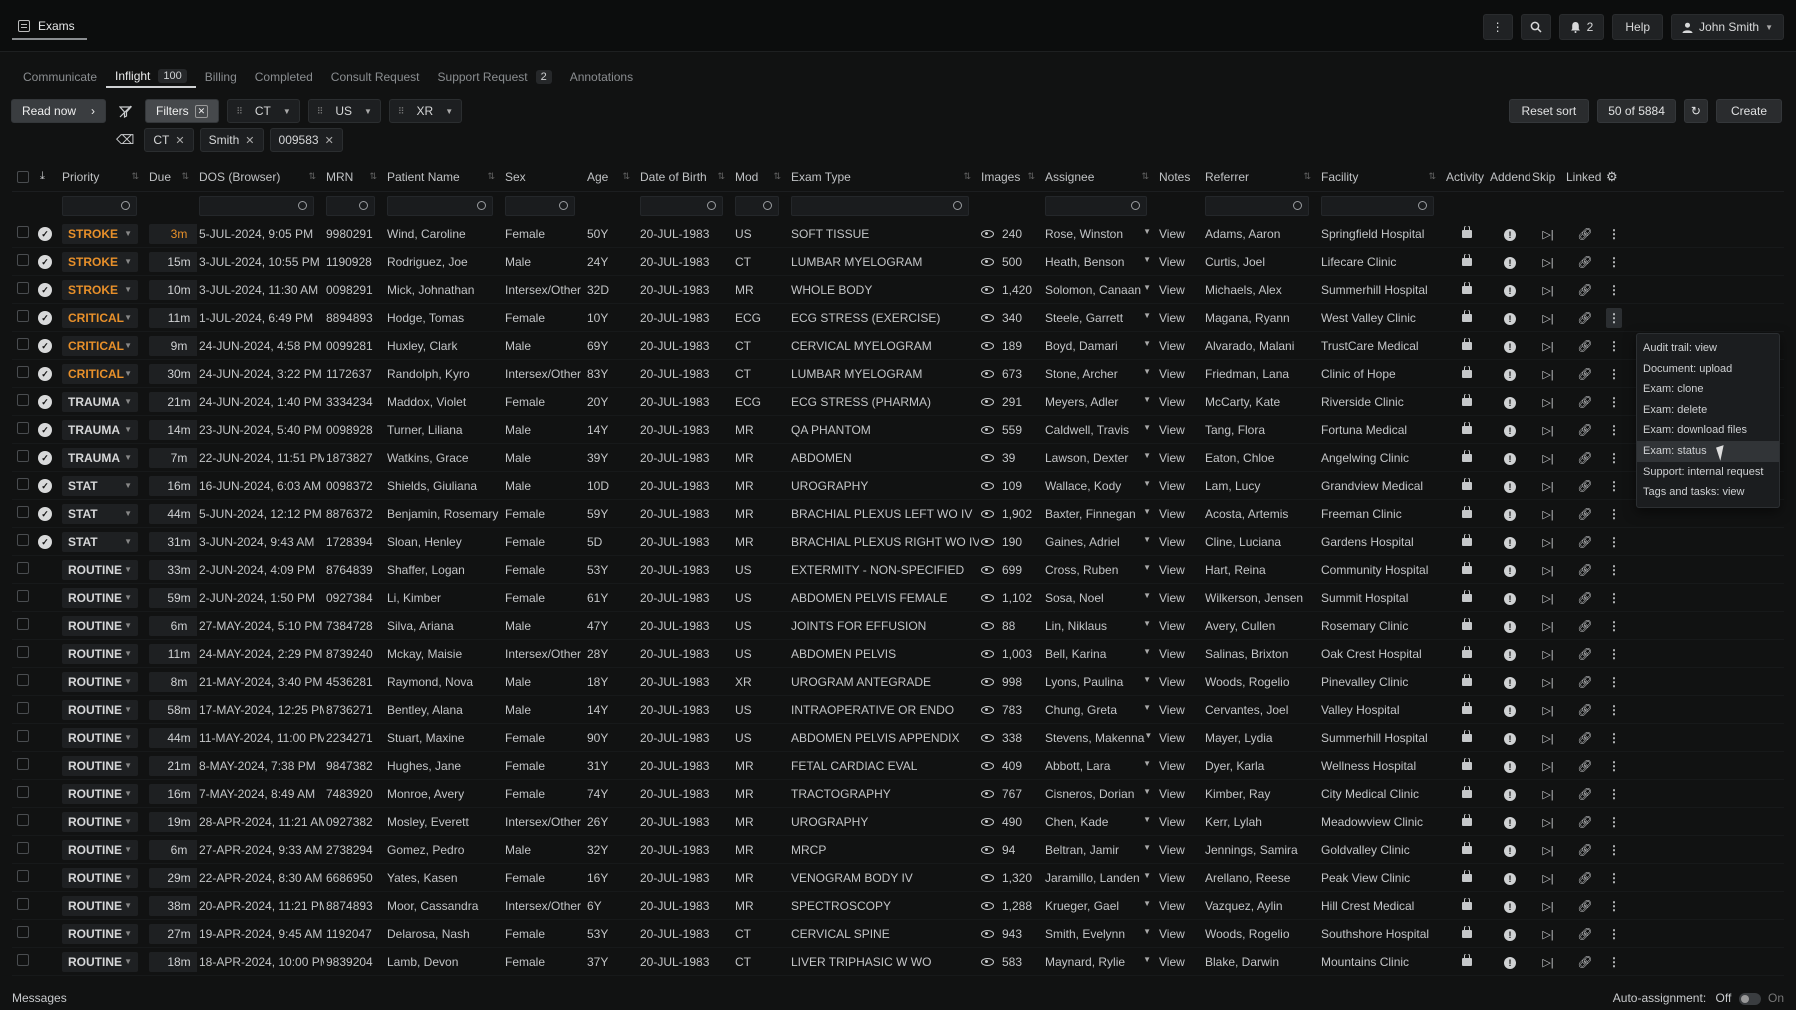  Describe the element at coordinates (1535, 27) in the screenshot. I see `search-button` at that location.